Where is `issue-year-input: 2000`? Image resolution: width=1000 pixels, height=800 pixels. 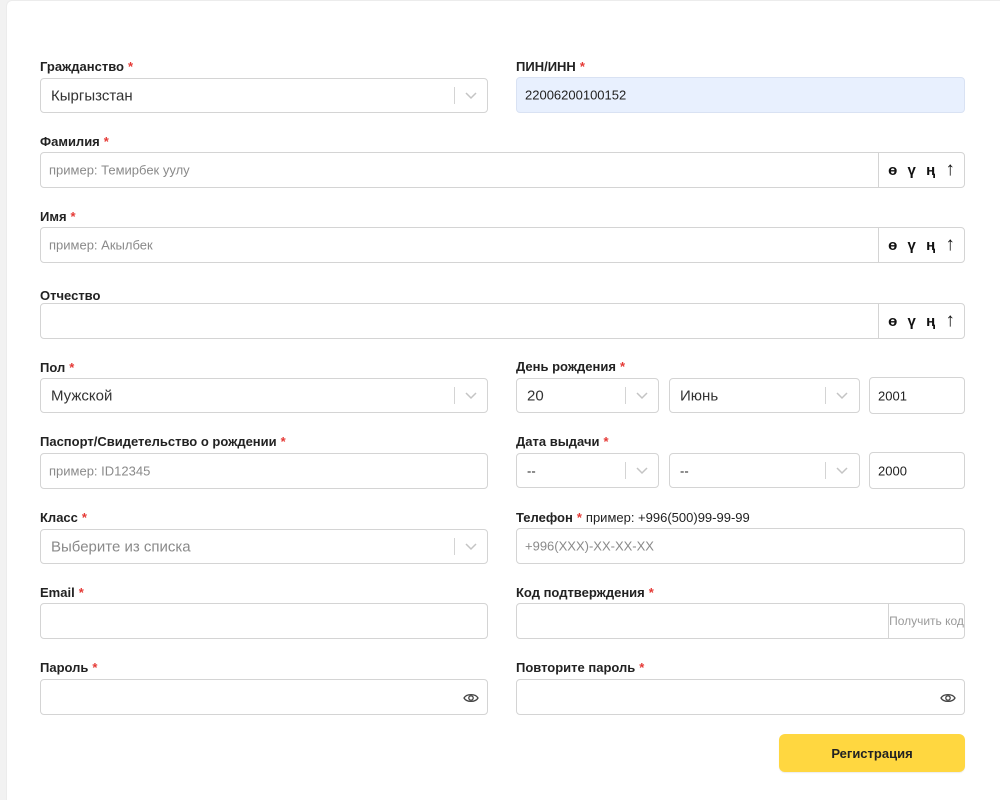
issue-year-input: 2000 is located at coordinates (917, 470).